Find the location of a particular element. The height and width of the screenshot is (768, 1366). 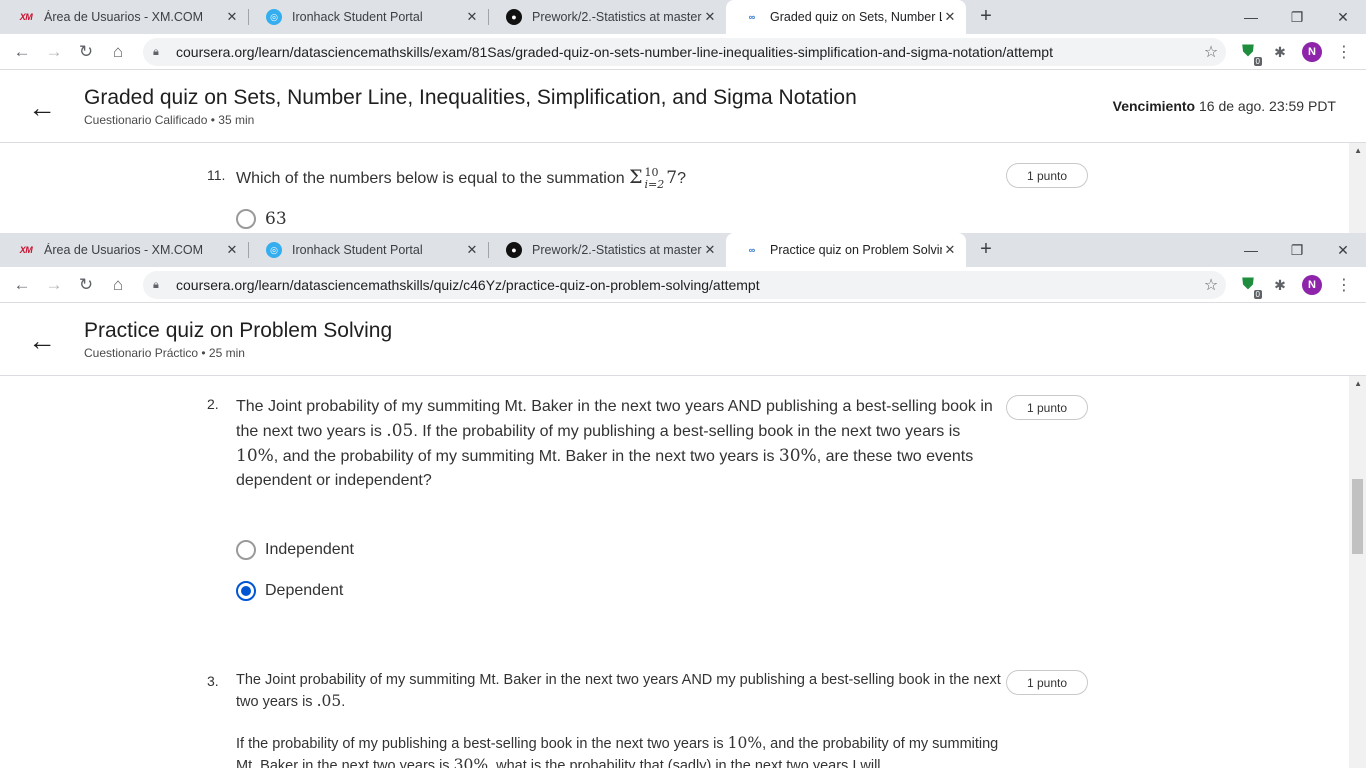

tab-graded-quiz: ∞ Graded quiz on Sets, Number Lin ✕ is located at coordinates (846, 17).